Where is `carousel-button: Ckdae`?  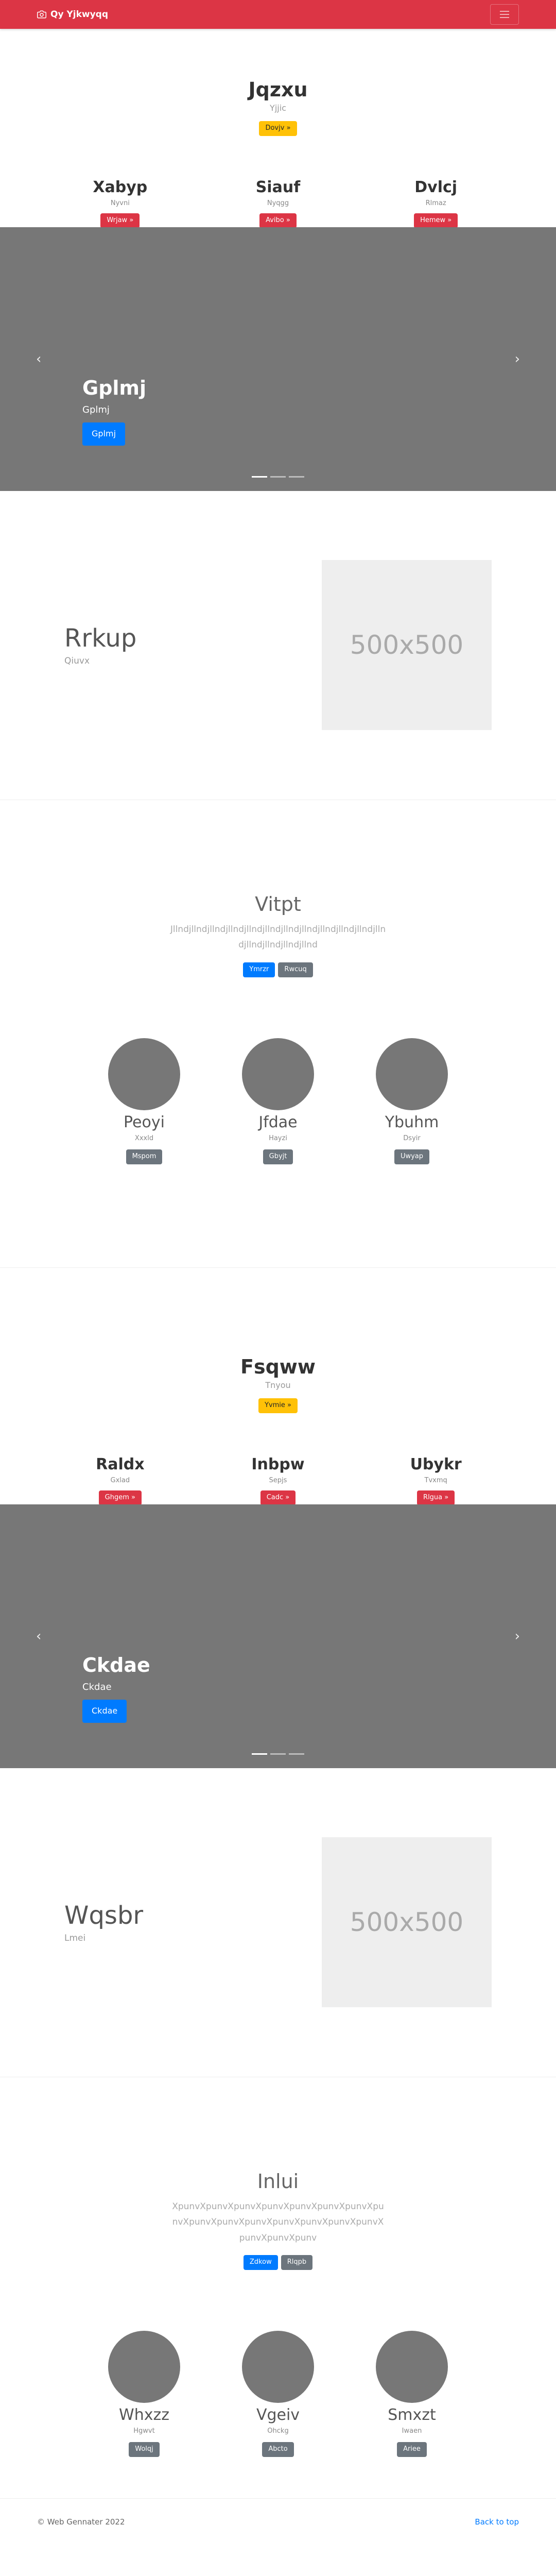 carousel-button: Ckdae is located at coordinates (104, 1711).